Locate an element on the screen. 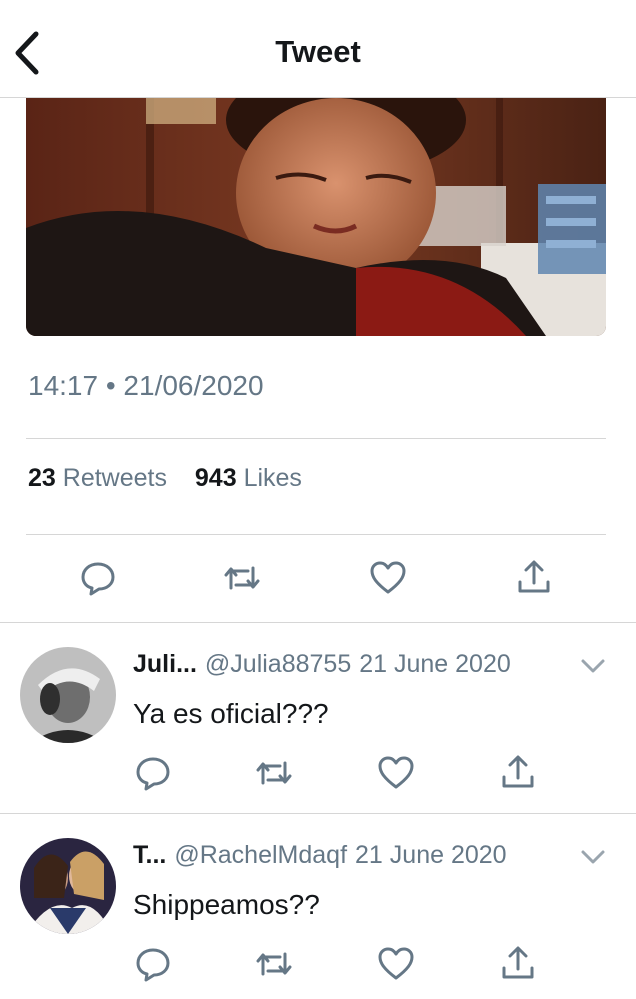 The image size is (636, 999). retweets-count: 23 is located at coordinates (42, 478).